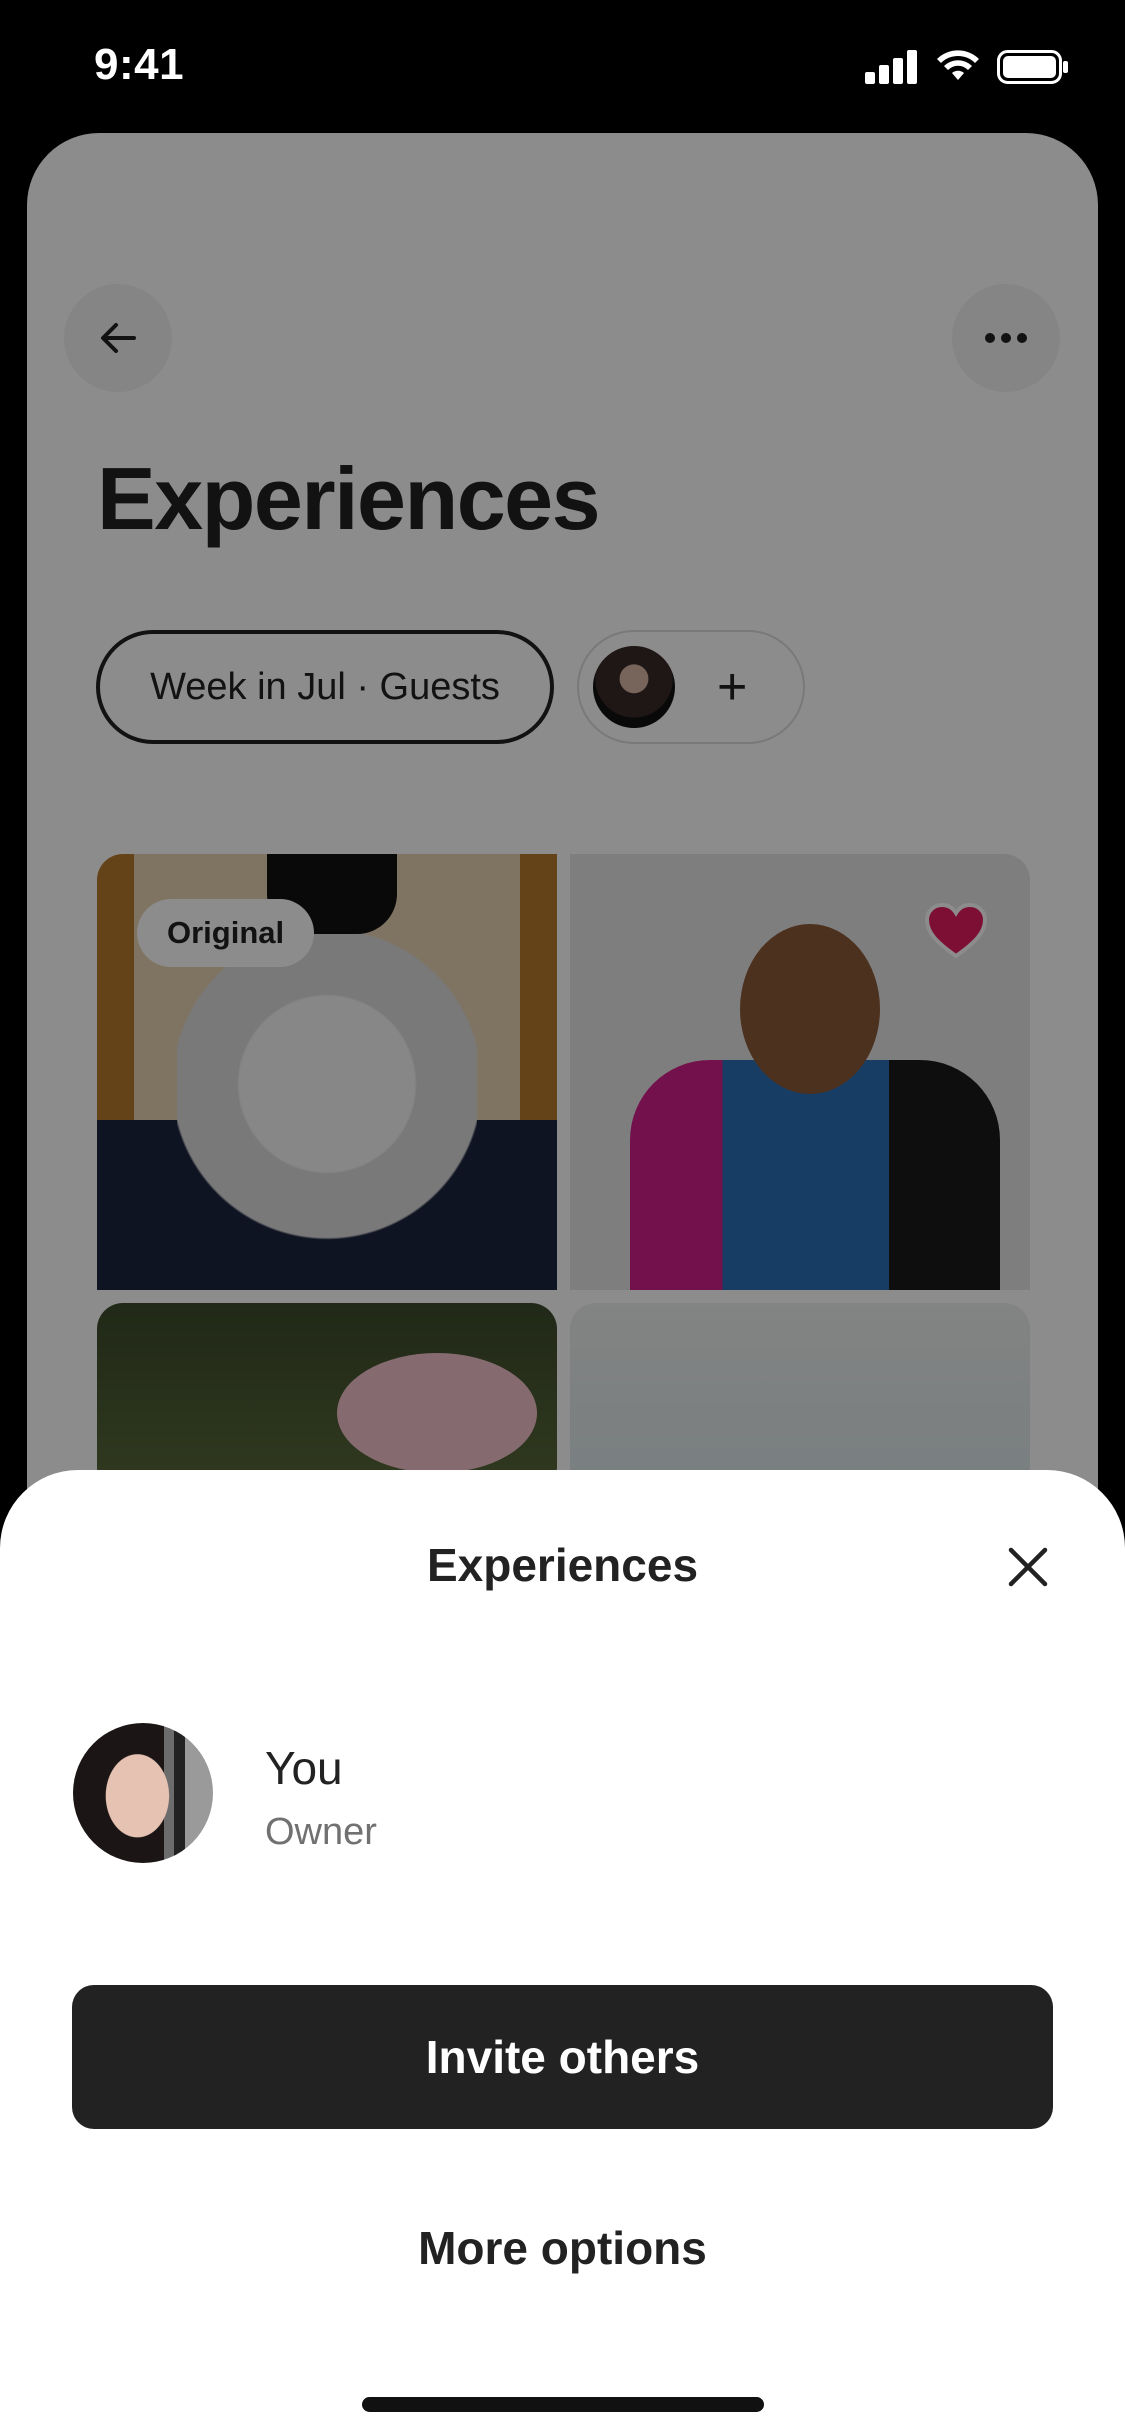  What do you see at coordinates (958, 65) in the screenshot?
I see `wifi-icon` at bounding box center [958, 65].